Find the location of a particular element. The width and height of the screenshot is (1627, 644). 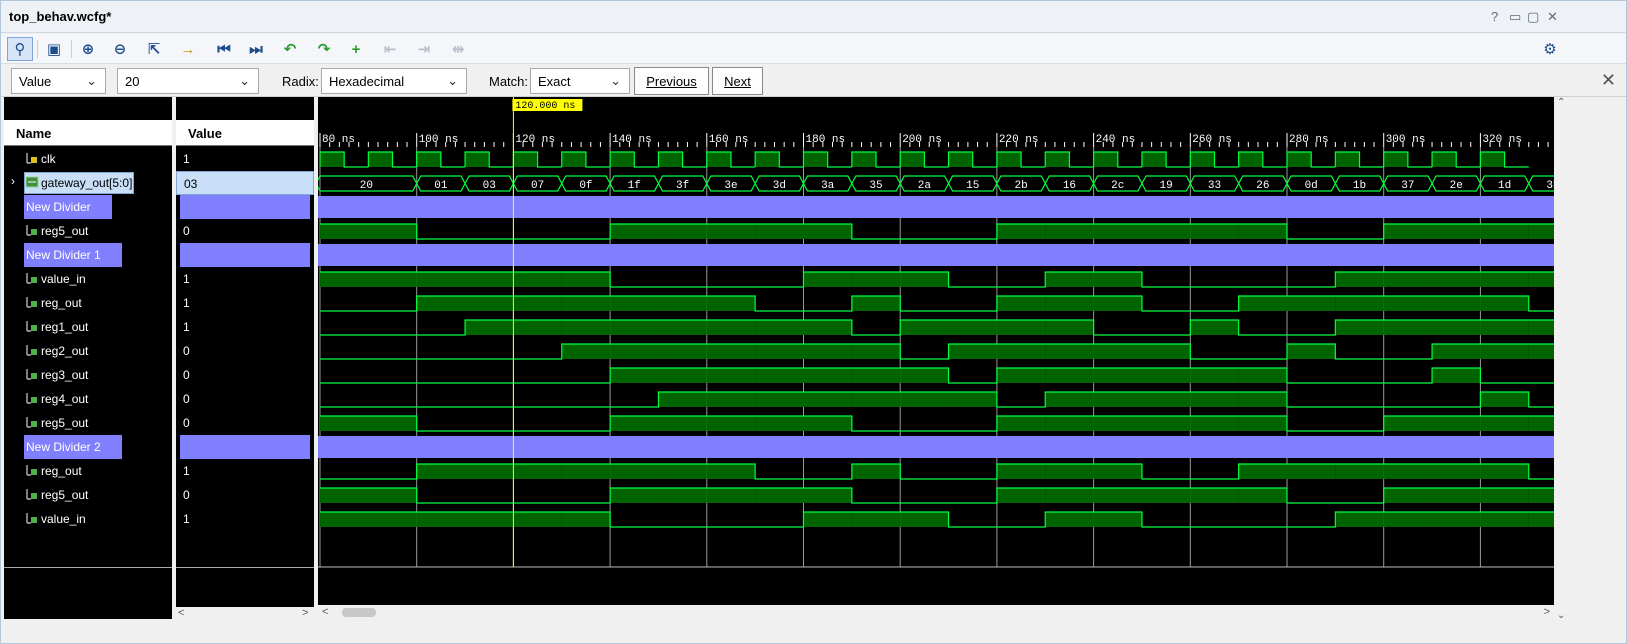

waveform-vertical-scrollbar: ⌃ ⌄ is located at coordinates (1561, 359).